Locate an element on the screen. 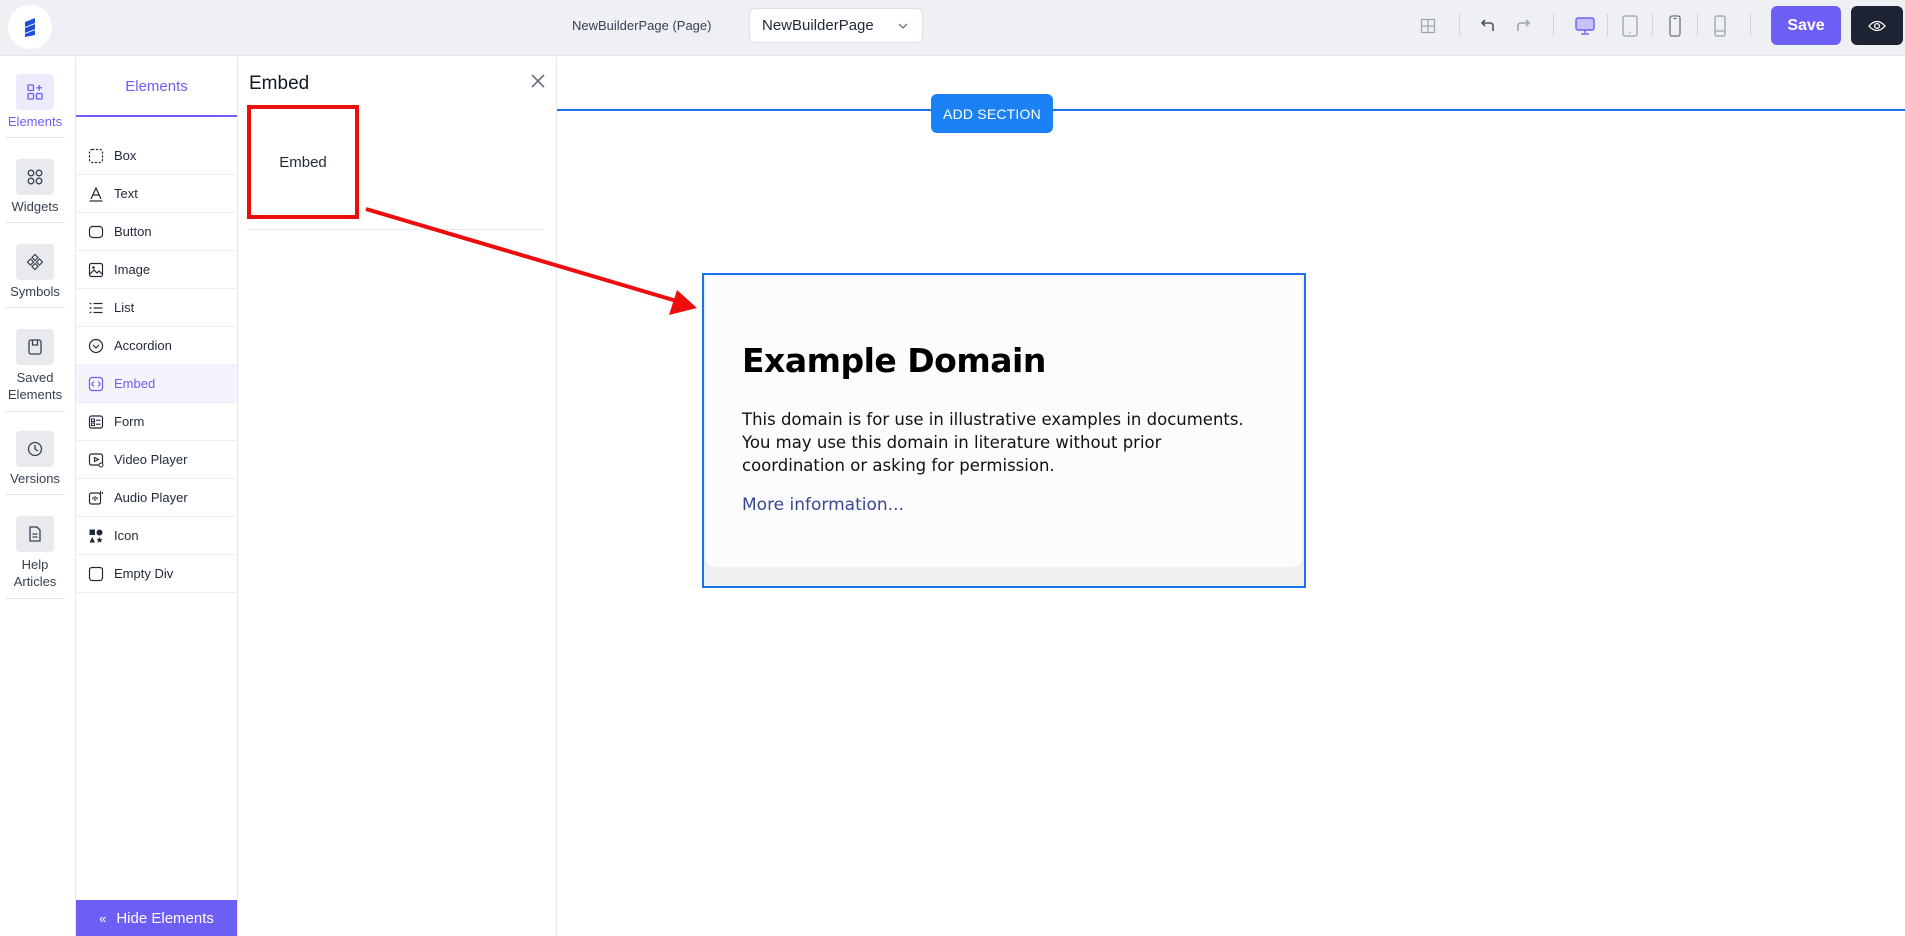  text-icon is located at coordinates (96, 194).